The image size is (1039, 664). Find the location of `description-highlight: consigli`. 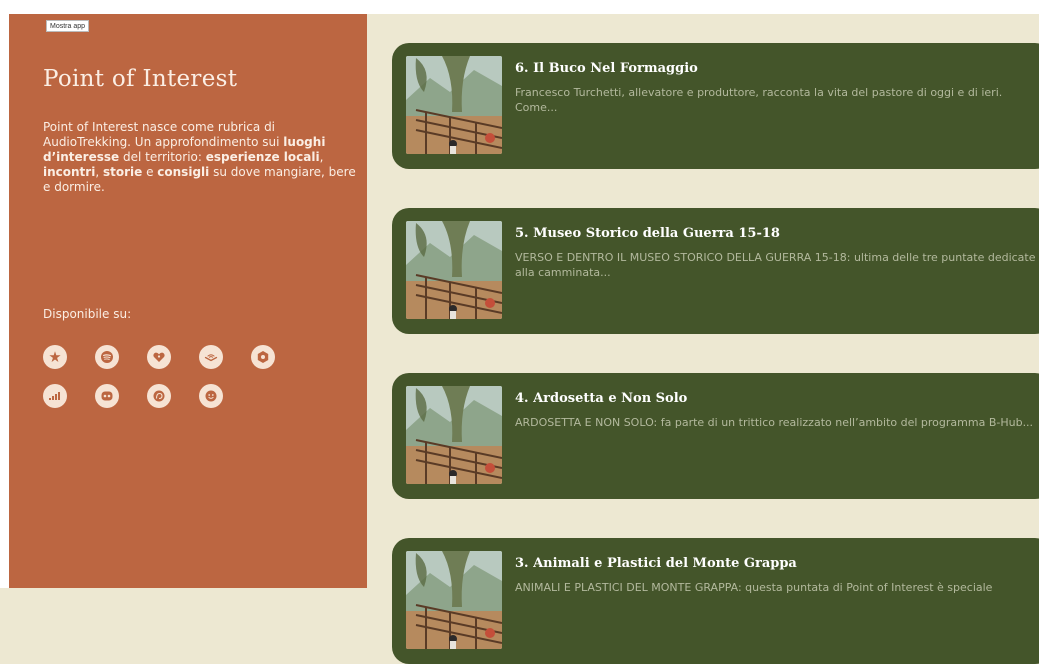

description-highlight: consigli is located at coordinates (183, 172).